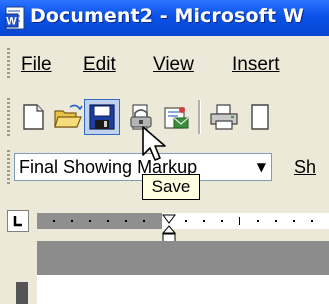 The height and width of the screenshot is (304, 329). What do you see at coordinates (154, 143) in the screenshot?
I see `mouse-pointer-icon` at bounding box center [154, 143].